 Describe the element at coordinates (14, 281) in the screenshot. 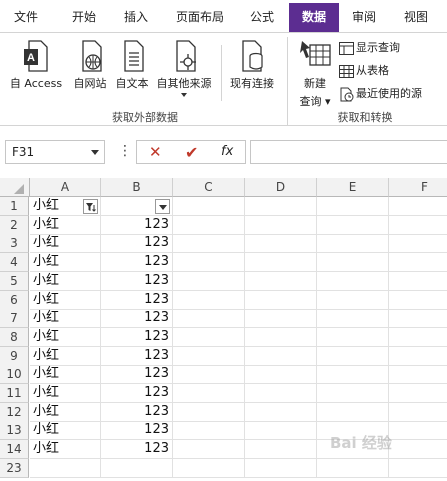

I see `row-header: 5` at that location.